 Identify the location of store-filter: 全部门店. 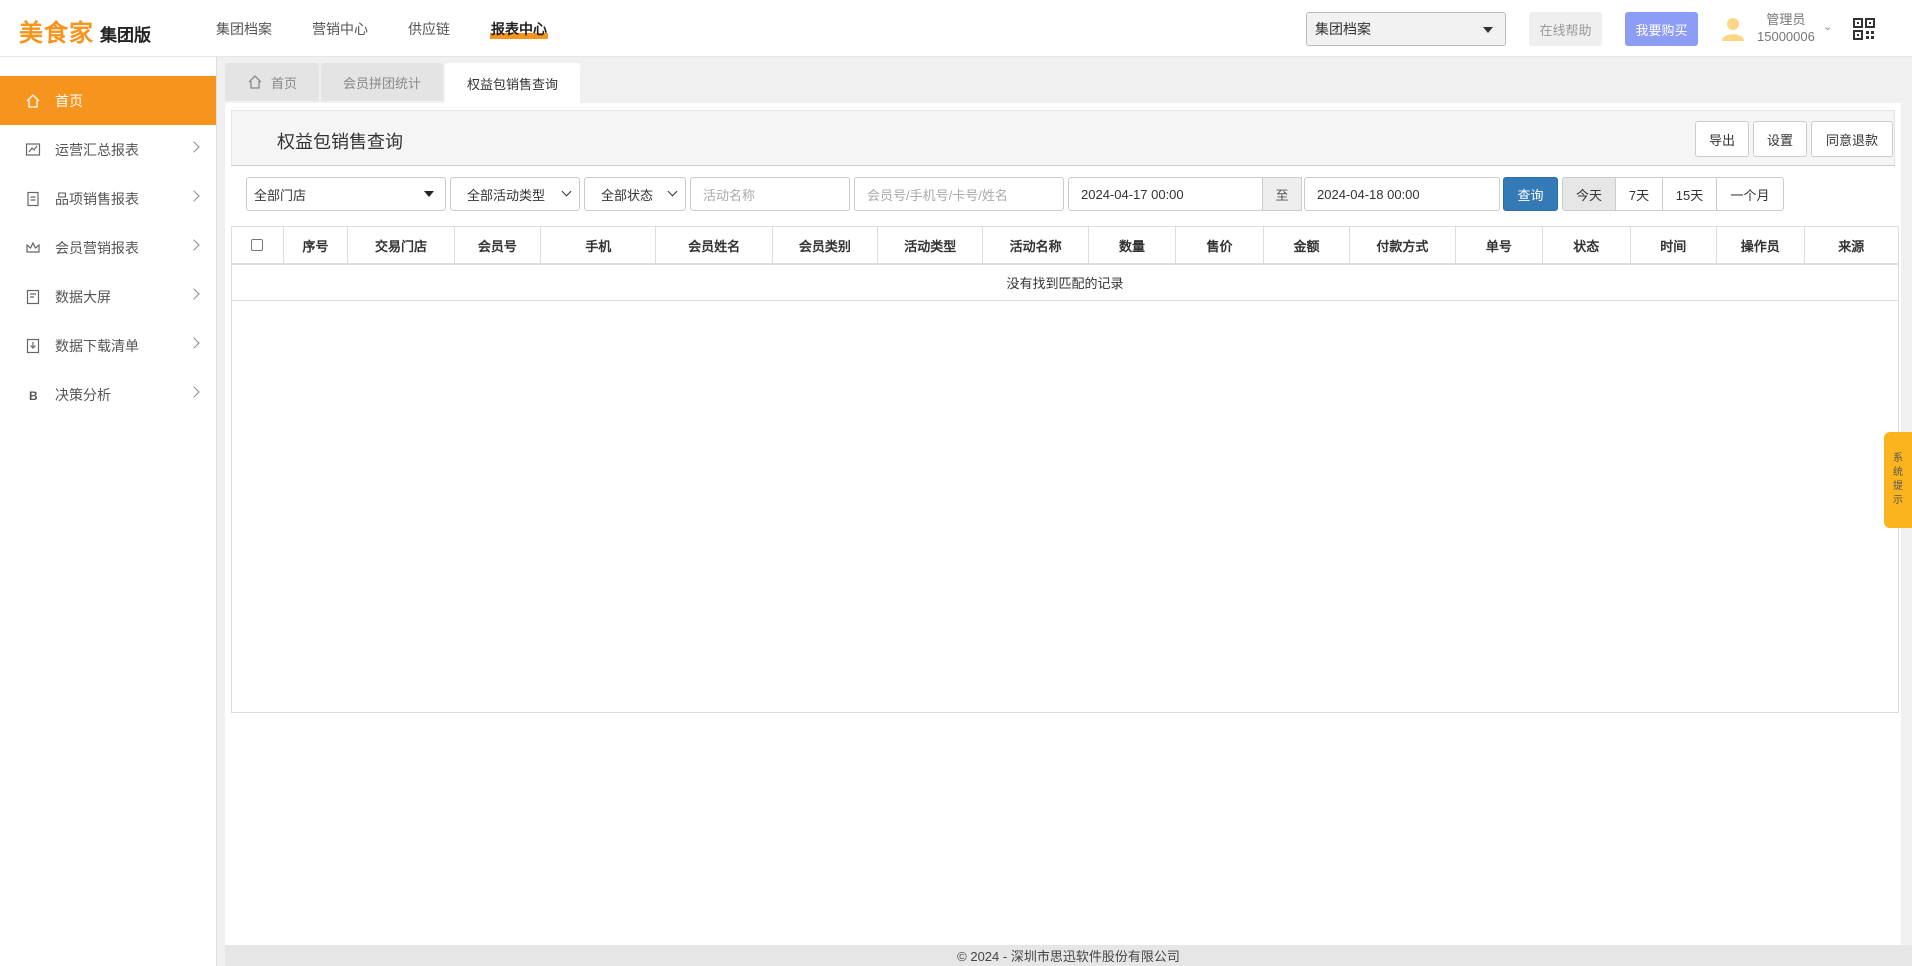
(346, 194).